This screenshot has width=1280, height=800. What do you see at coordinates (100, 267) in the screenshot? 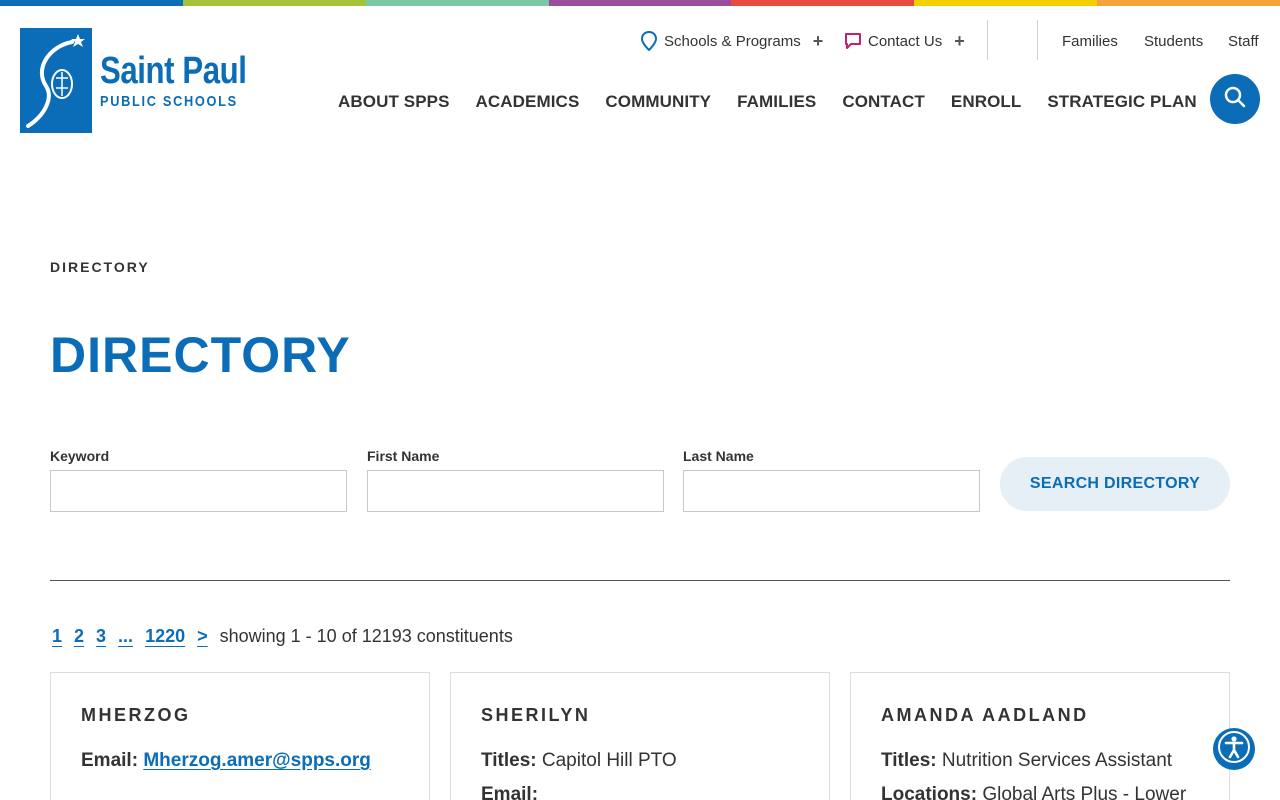
I see `breadcrumb: DIRECTORY` at bounding box center [100, 267].